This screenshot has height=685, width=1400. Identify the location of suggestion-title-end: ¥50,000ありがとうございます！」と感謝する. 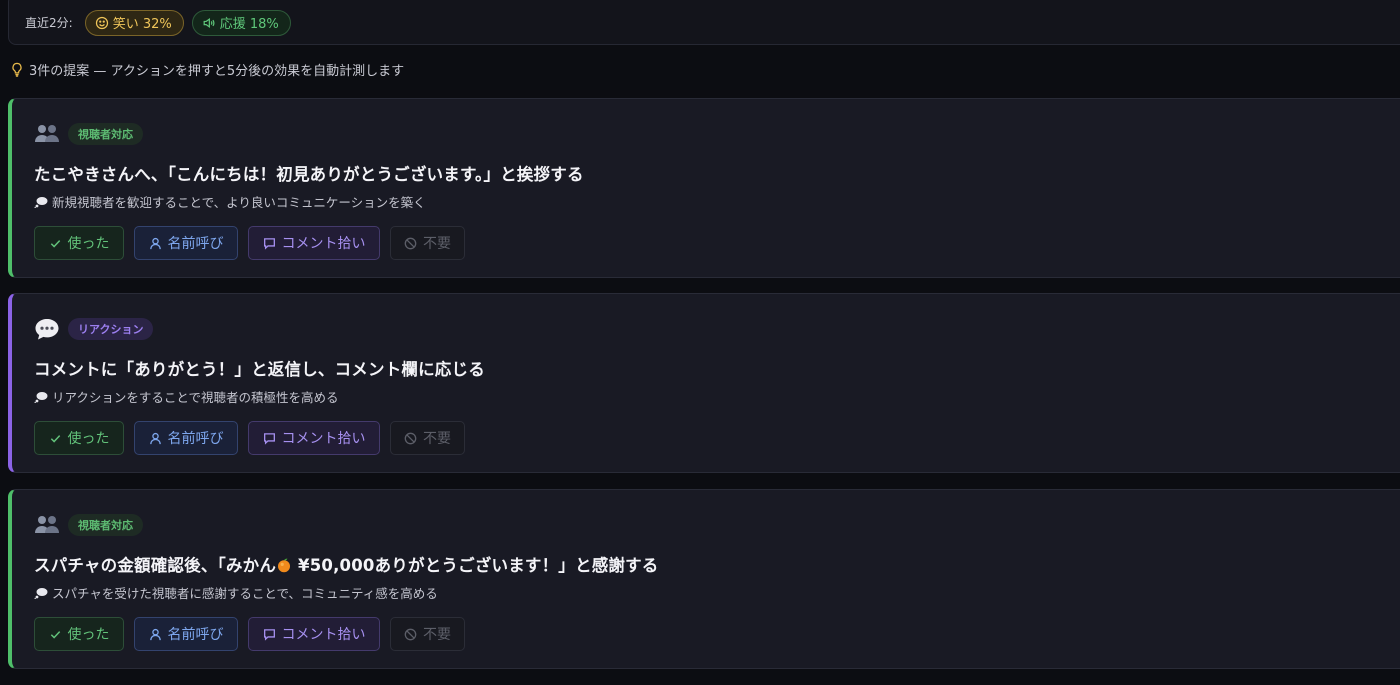
(475, 565).